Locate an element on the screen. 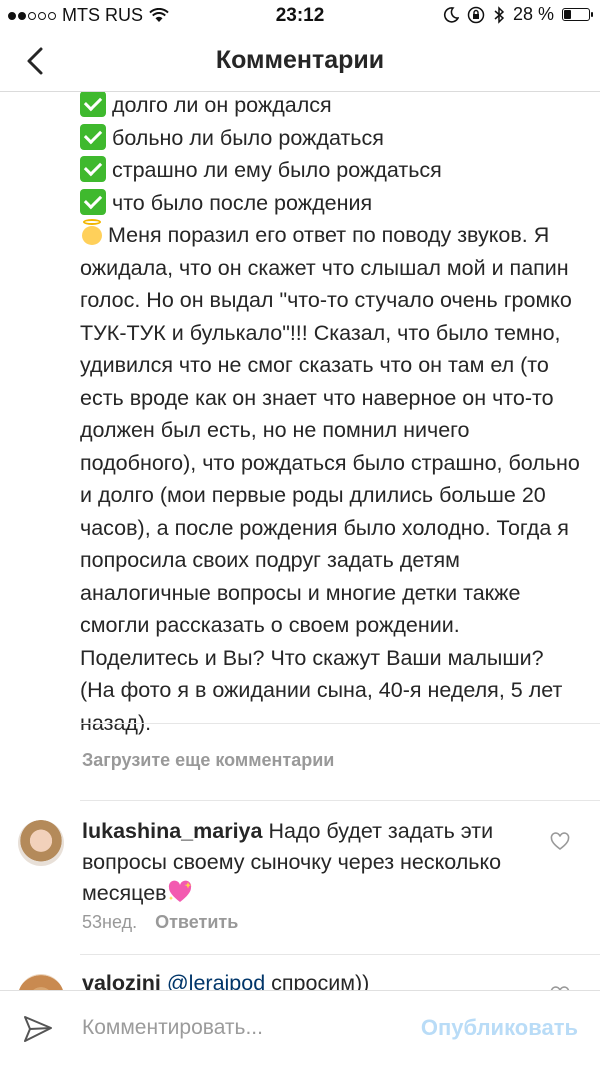 This screenshot has width=600, height=1066. comment-meta: 53нед. Ответить is located at coordinates (160, 922).